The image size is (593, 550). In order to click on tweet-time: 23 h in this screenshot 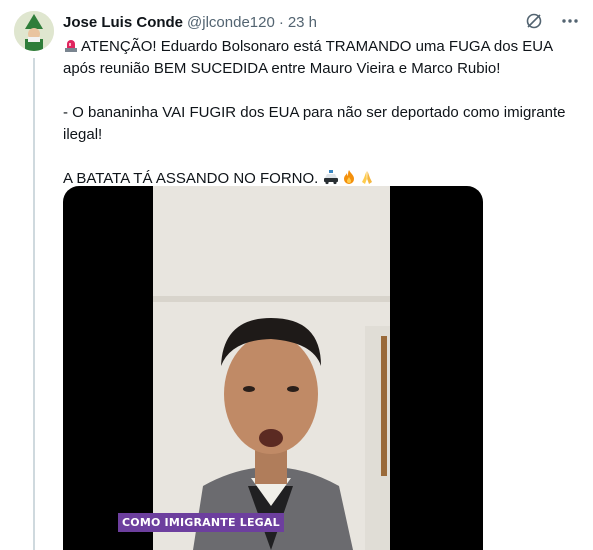, I will do `click(302, 22)`.